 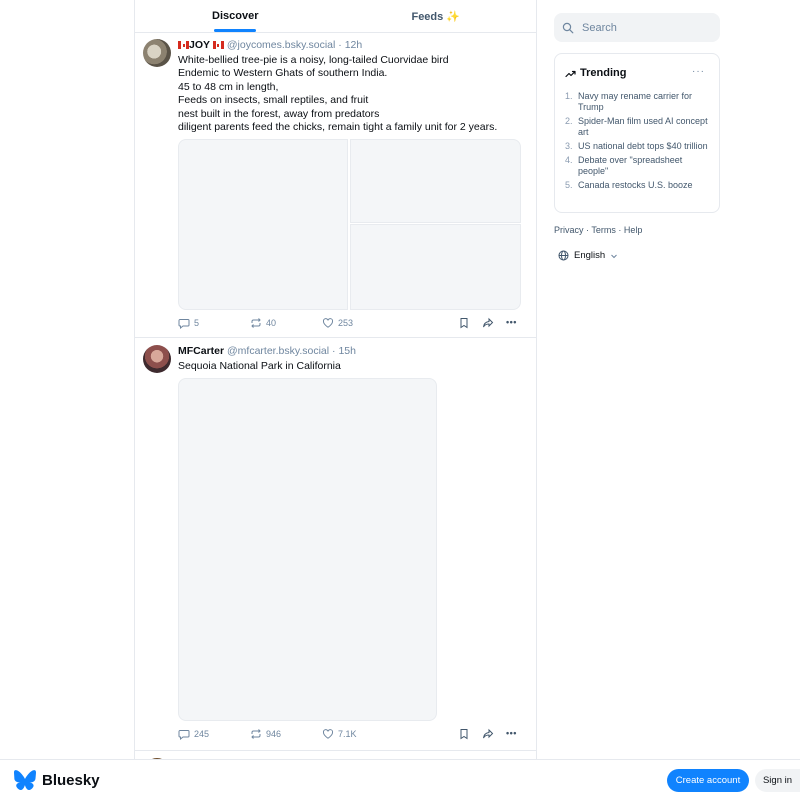 I want to click on like-count: 7.1K, so click(x=347, y=734).